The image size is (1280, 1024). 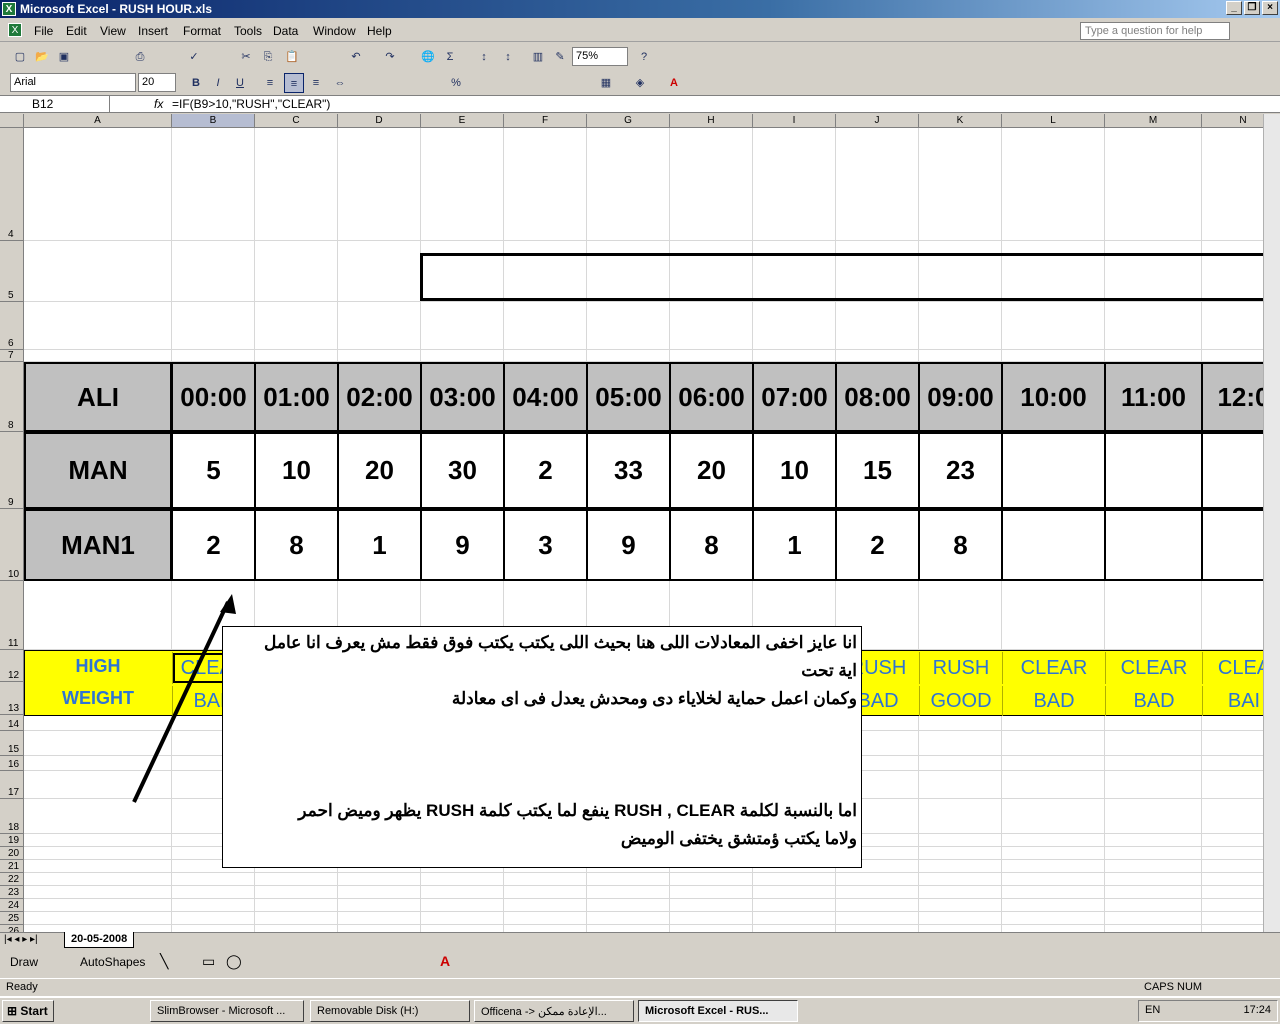 I want to click on merged-title-cell, so click(x=850, y=277).